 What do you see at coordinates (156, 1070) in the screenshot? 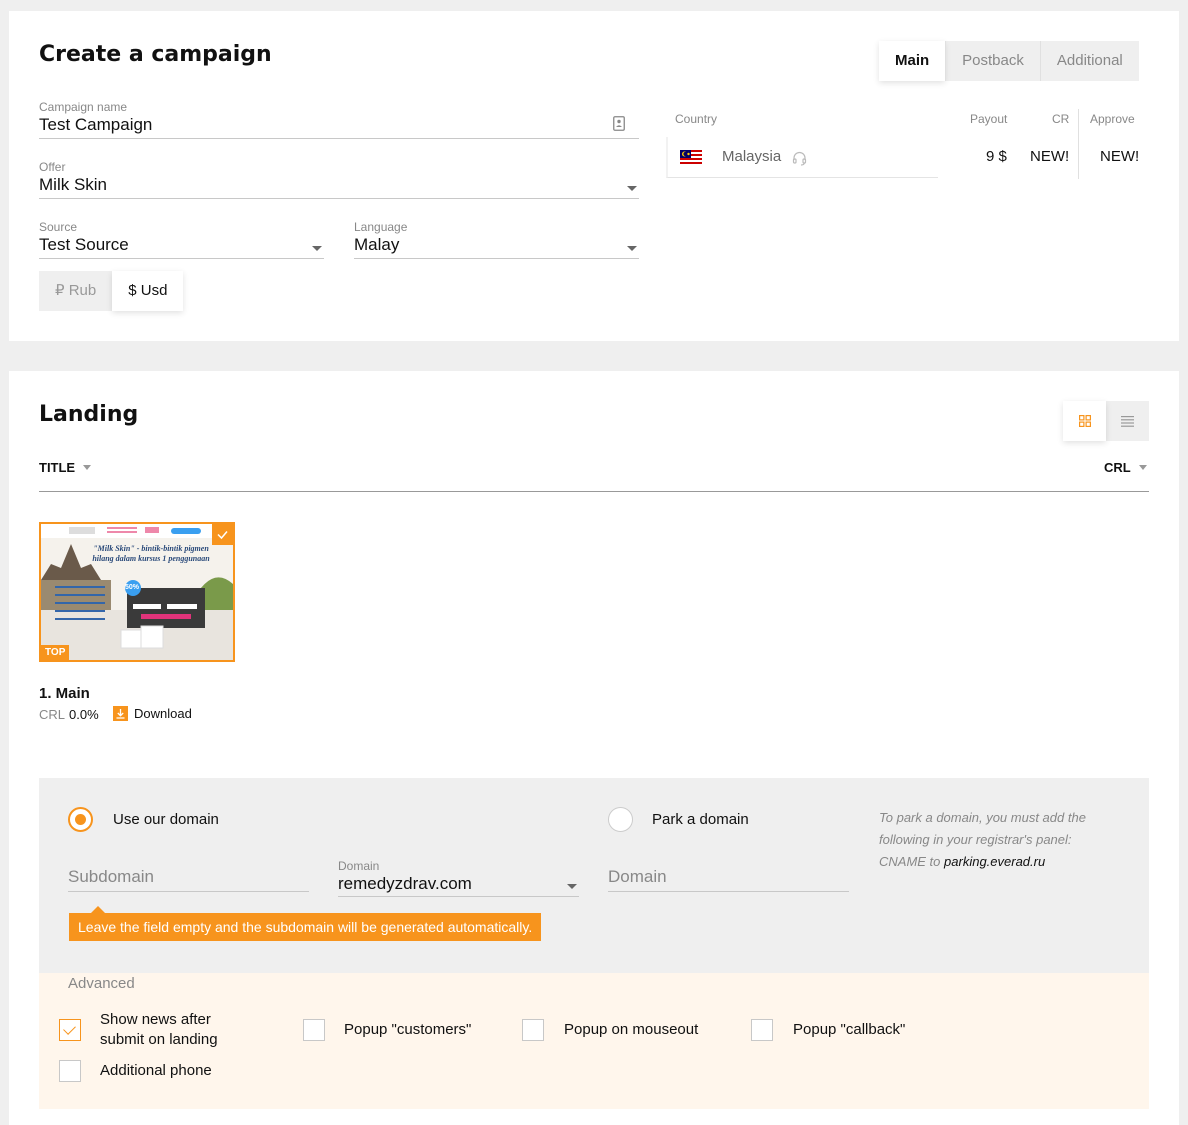
I see `additional-phone-label: Additional phone` at bounding box center [156, 1070].